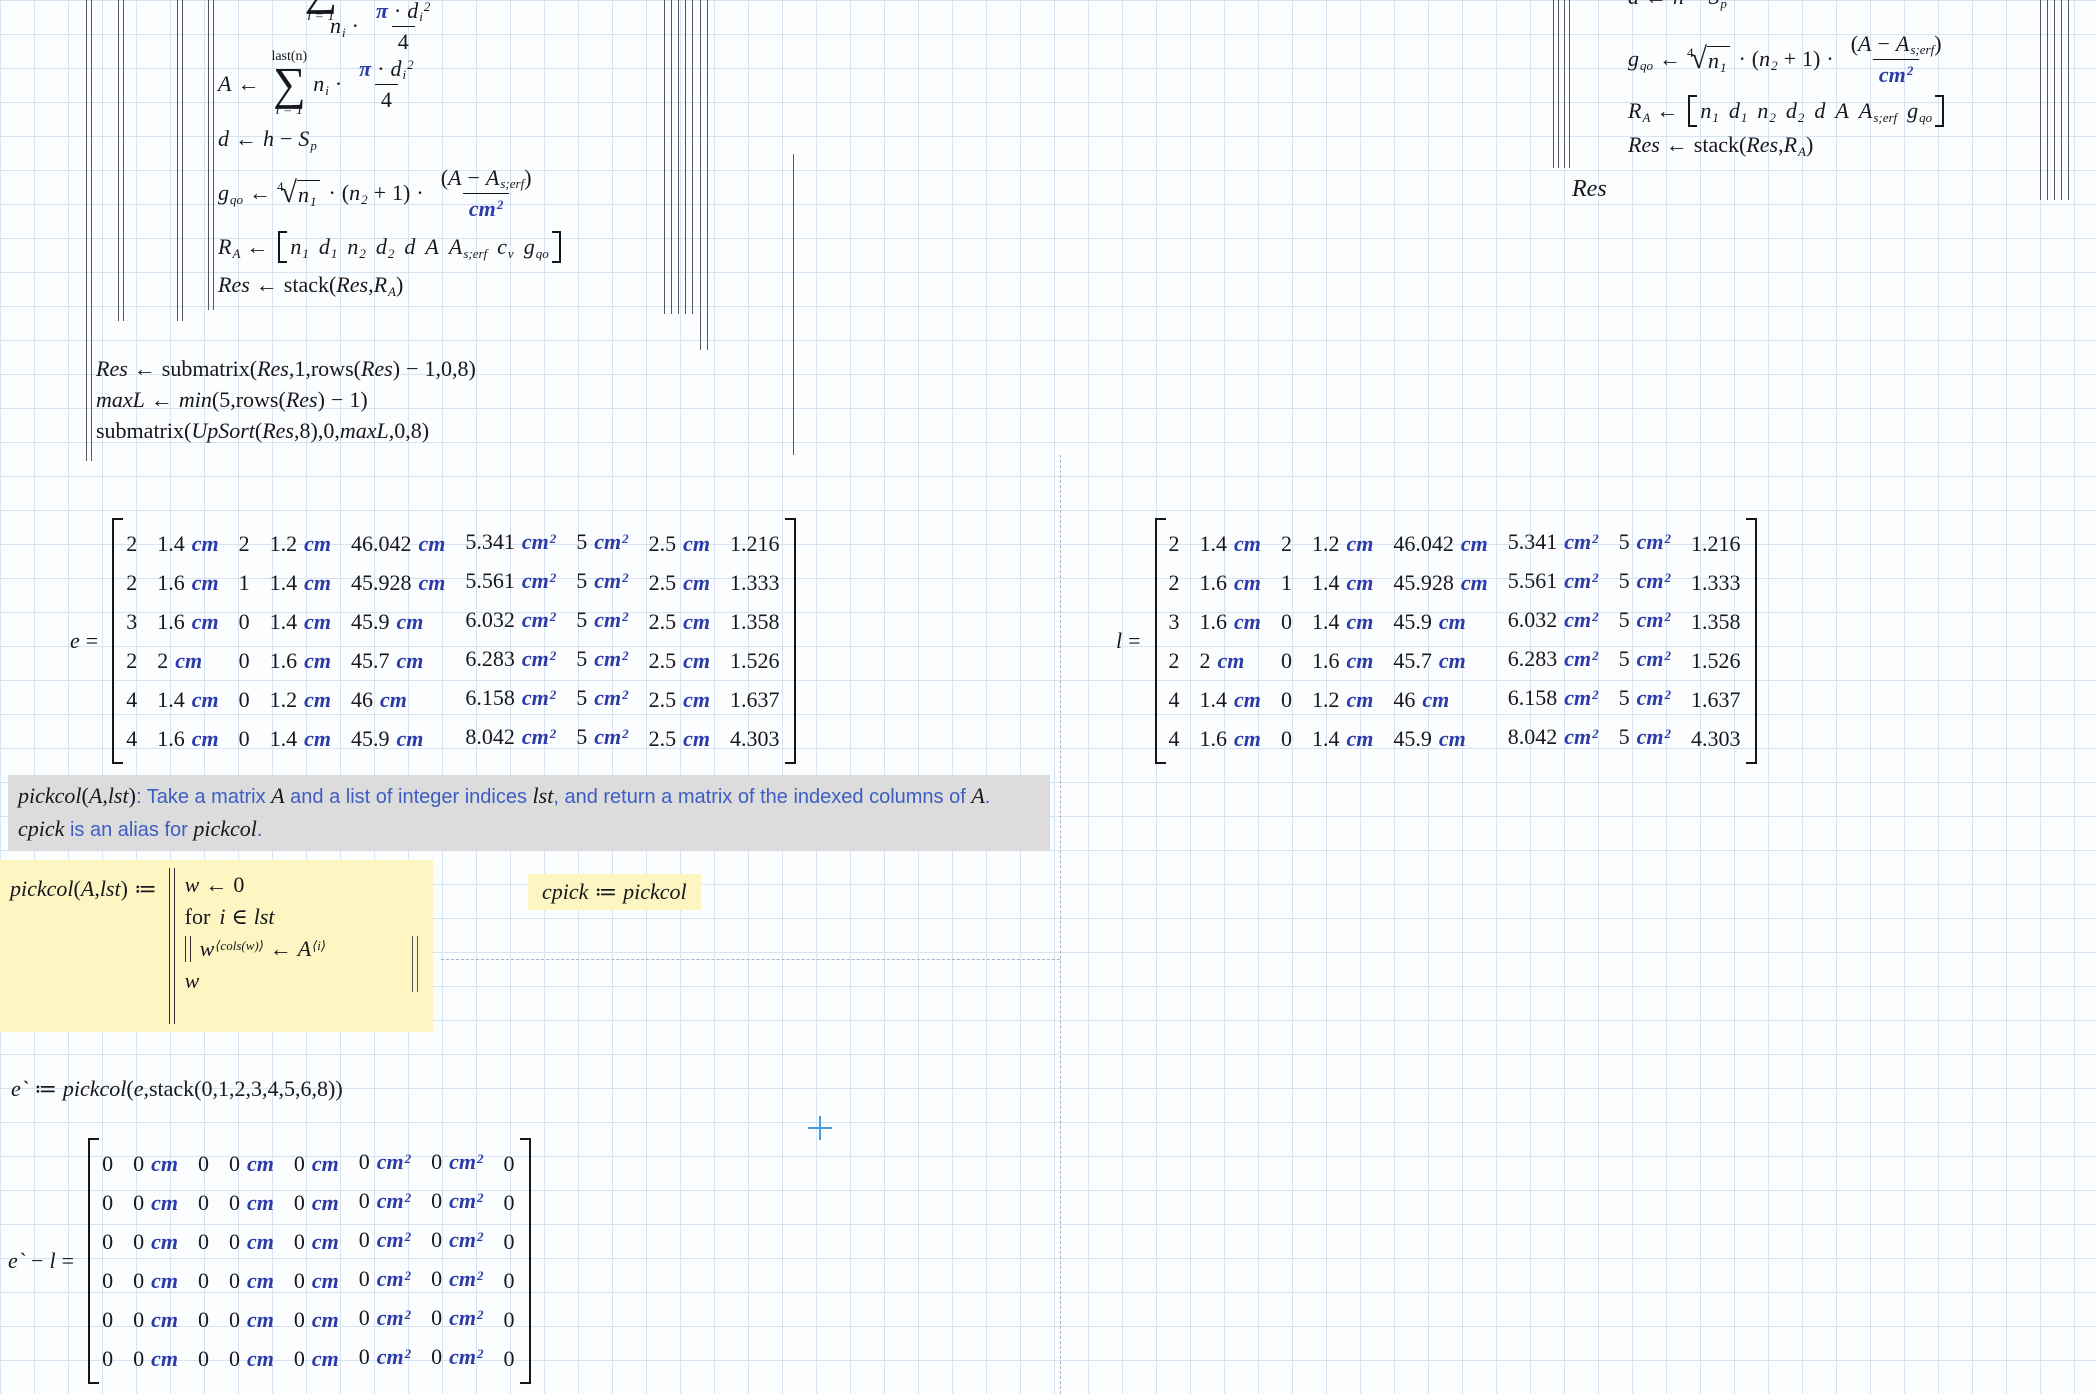 The height and width of the screenshot is (1394, 2096). Describe the element at coordinates (453, 660) in the screenshot. I see `matrix-row: 2 2 cm 0 1.6 cm 45.7 cm 6.283 cm2 5 cm2 2.5 cm 1.526` at that location.